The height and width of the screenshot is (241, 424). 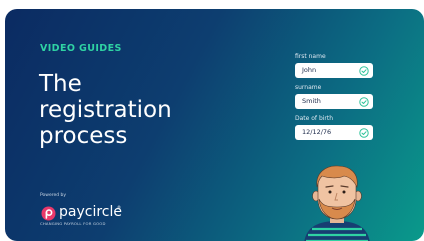 I want to click on trademark-mark: ®, so click(x=119, y=207).